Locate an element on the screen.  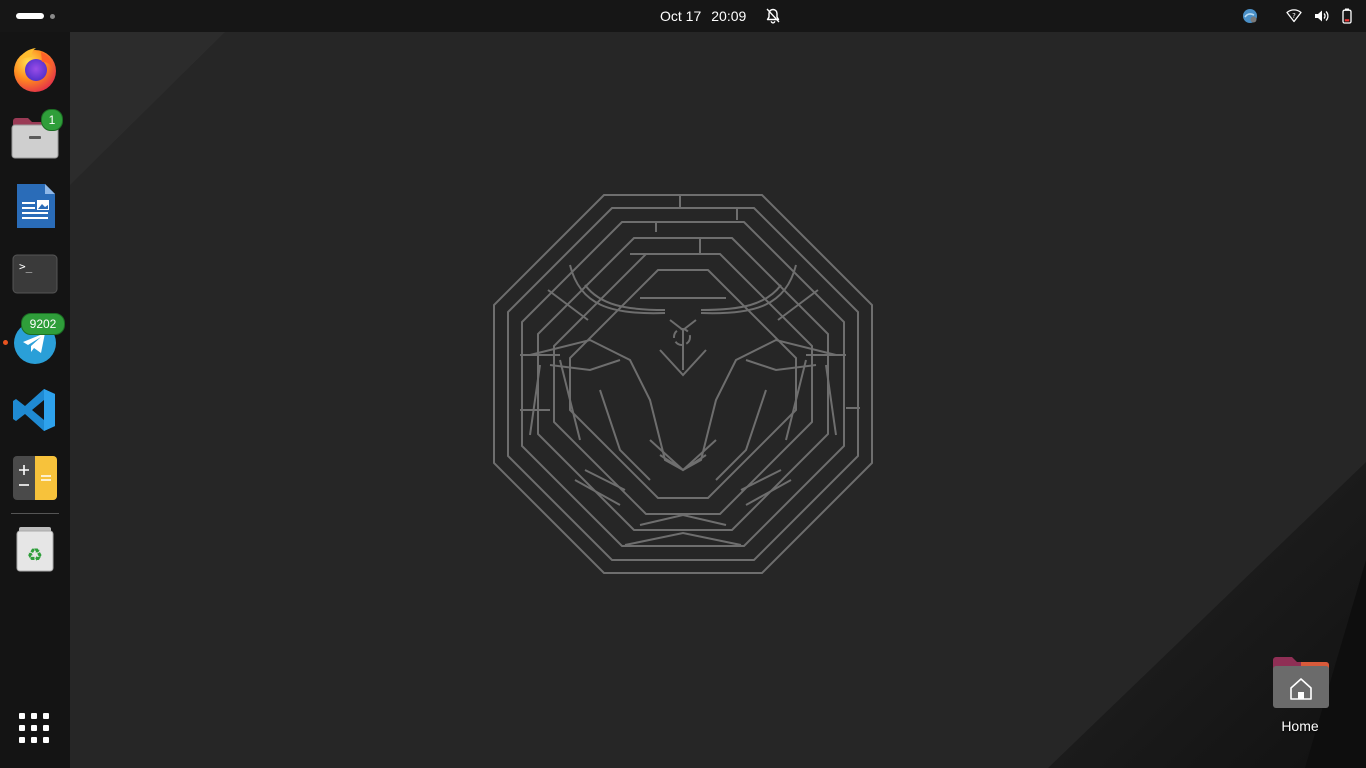
desktop-home-folder: Home is located at coordinates (1300, 699).